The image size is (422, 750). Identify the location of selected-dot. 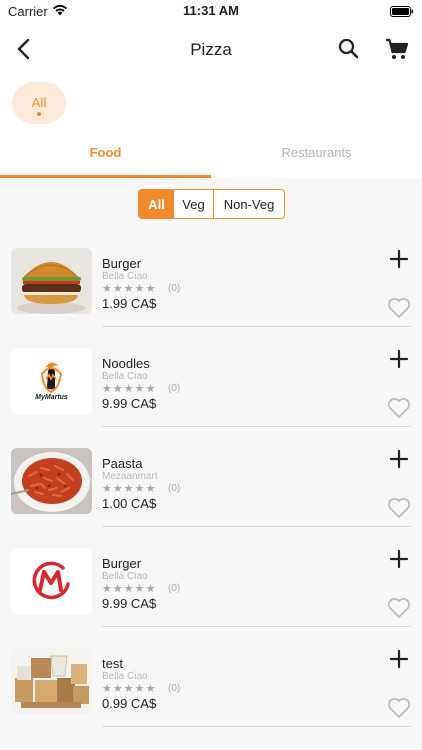
(39, 114).